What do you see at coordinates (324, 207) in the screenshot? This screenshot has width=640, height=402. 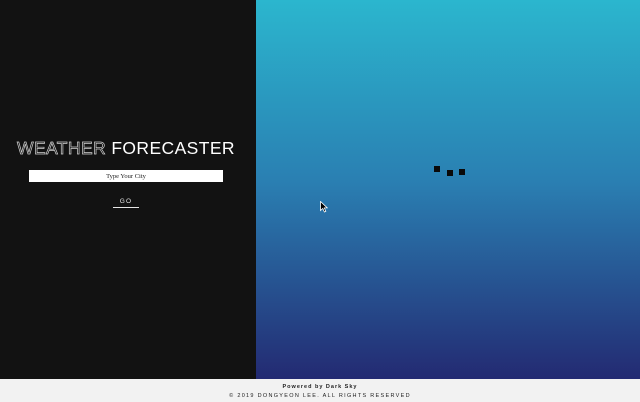 I see `mouse-pointer-icon` at bounding box center [324, 207].